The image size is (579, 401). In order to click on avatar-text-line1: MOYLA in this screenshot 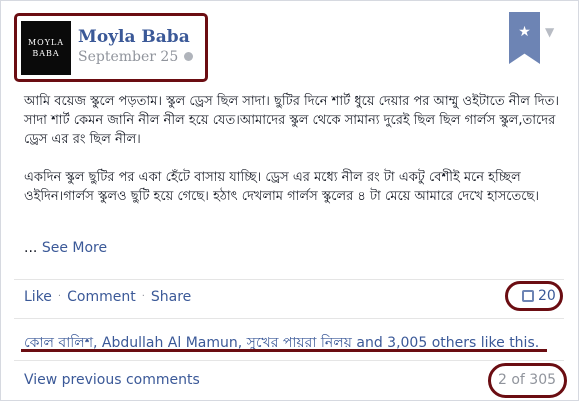, I will do `click(46, 42)`.